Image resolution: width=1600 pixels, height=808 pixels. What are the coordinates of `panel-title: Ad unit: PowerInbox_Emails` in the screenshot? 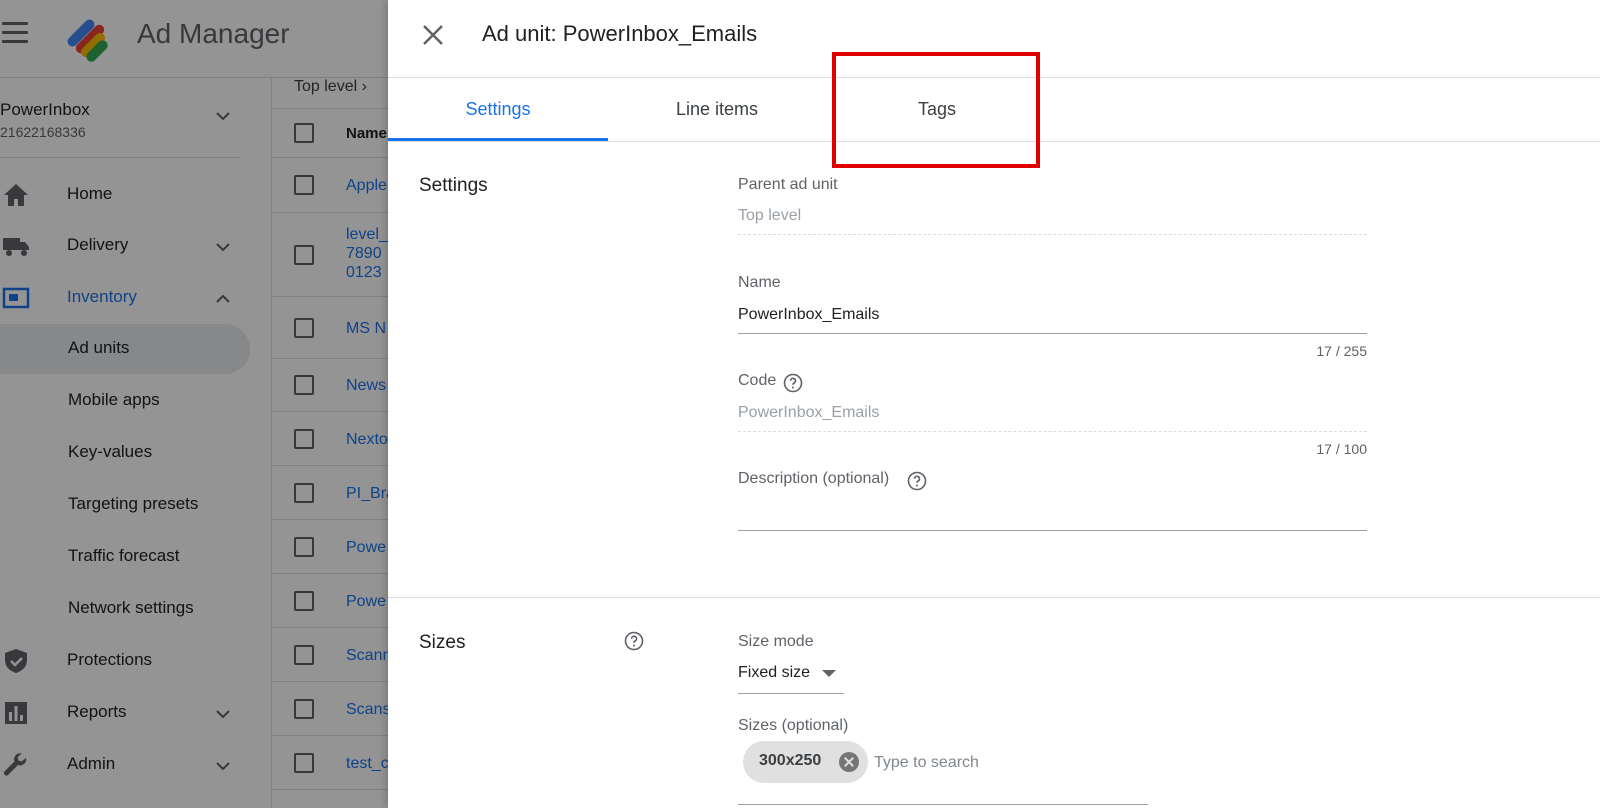 It's located at (620, 33).